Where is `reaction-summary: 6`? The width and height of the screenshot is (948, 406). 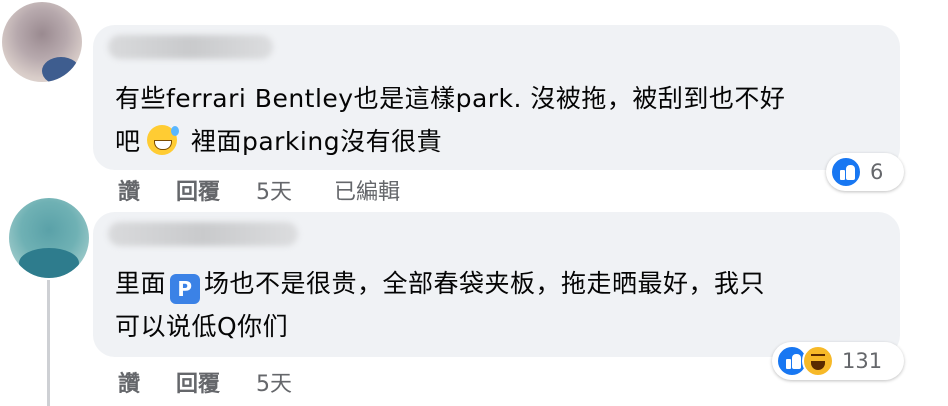 reaction-summary: 6 is located at coordinates (865, 172).